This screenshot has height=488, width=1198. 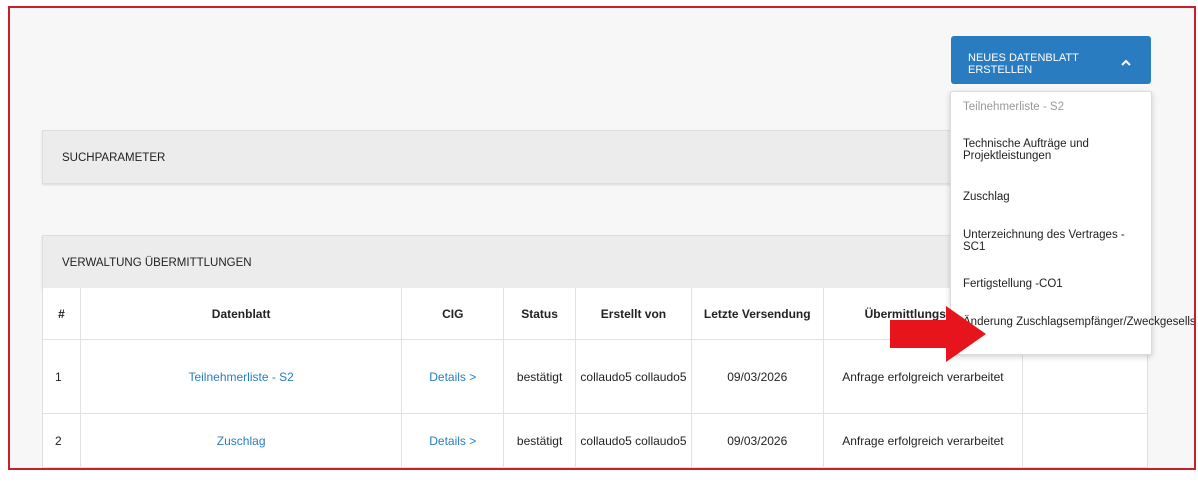 What do you see at coordinates (1023, 64) in the screenshot?
I see `new-datasheet-label: NEUES DATENBLATT ERSTELLEN` at bounding box center [1023, 64].